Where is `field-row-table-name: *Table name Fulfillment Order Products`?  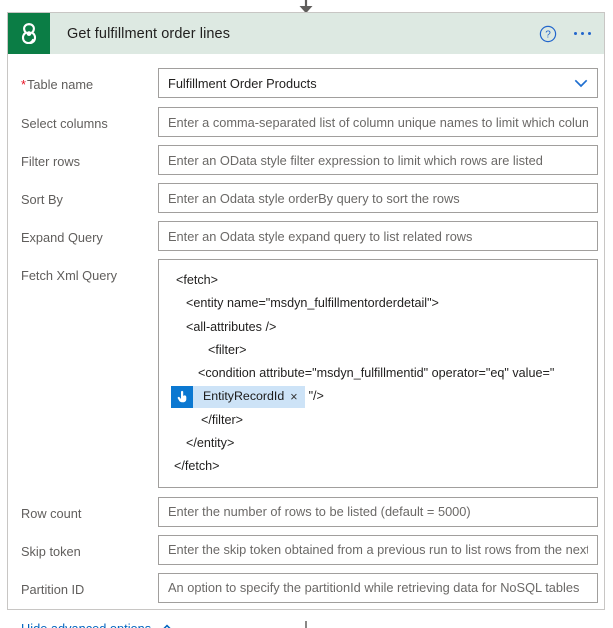 field-row-table-name: *Table name Fulfillment Order Products is located at coordinates (306, 83).